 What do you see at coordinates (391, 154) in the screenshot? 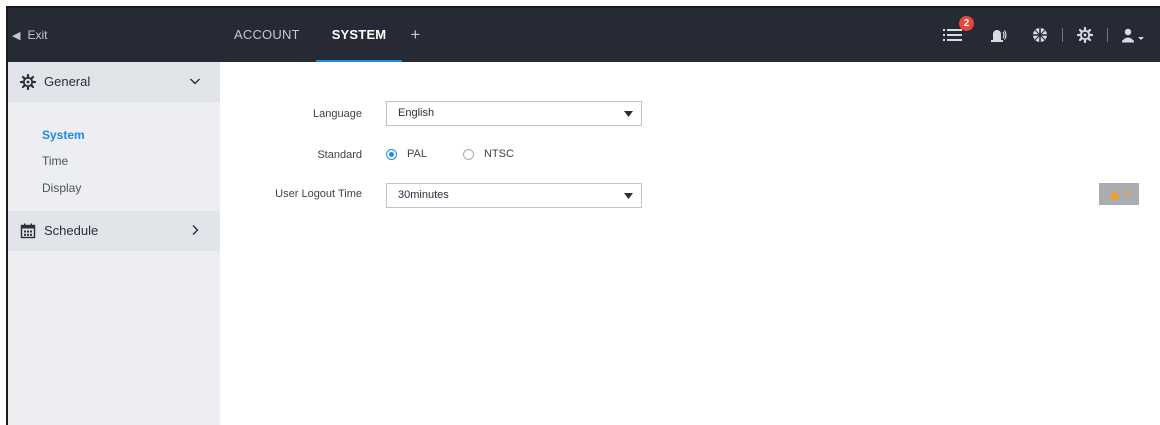
I see `radio-button-selected` at bounding box center [391, 154].